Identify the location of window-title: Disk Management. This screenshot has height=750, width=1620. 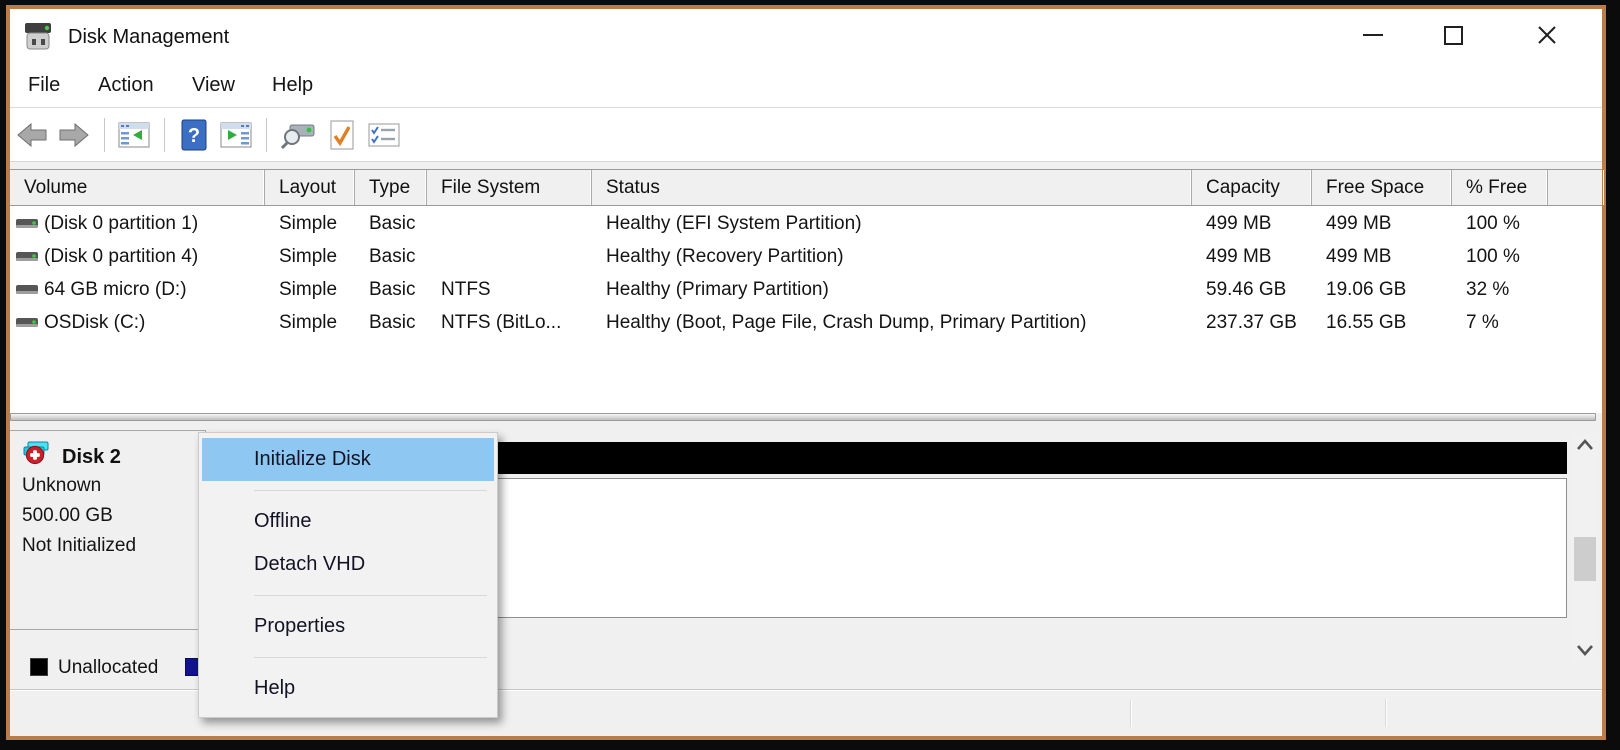
(149, 37).